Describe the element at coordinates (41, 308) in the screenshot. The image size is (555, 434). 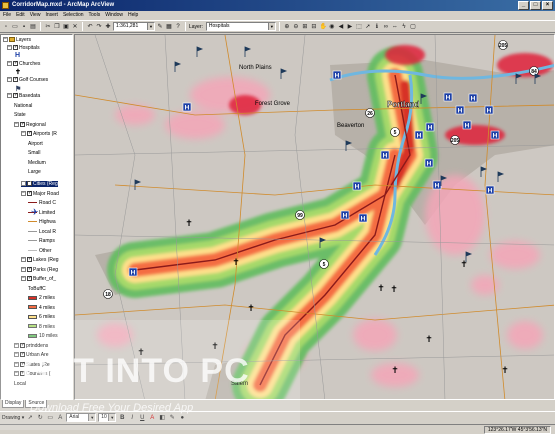
I see `toc-item: 4 miles` at that location.